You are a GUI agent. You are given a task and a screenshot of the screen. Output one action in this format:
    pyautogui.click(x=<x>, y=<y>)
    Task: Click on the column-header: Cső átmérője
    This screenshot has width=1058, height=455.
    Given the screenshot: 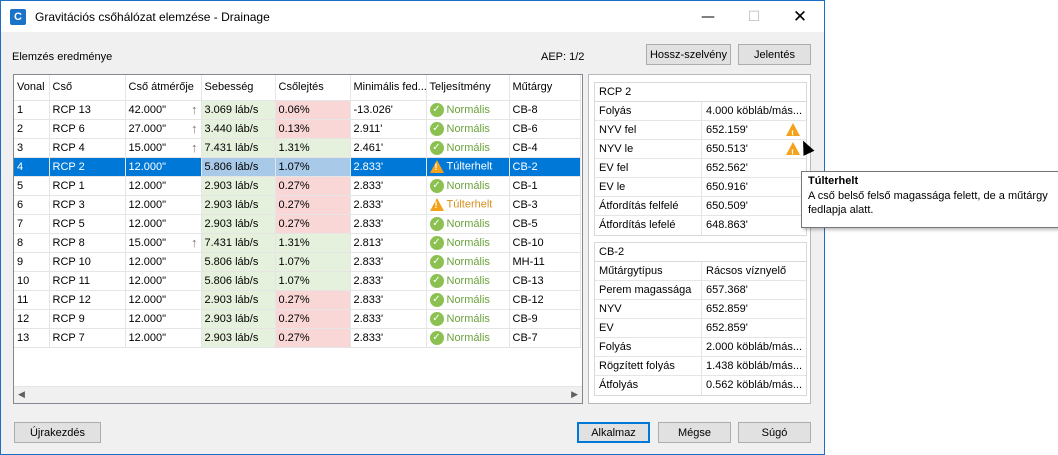 What is the action you would take?
    pyautogui.click(x=163, y=88)
    